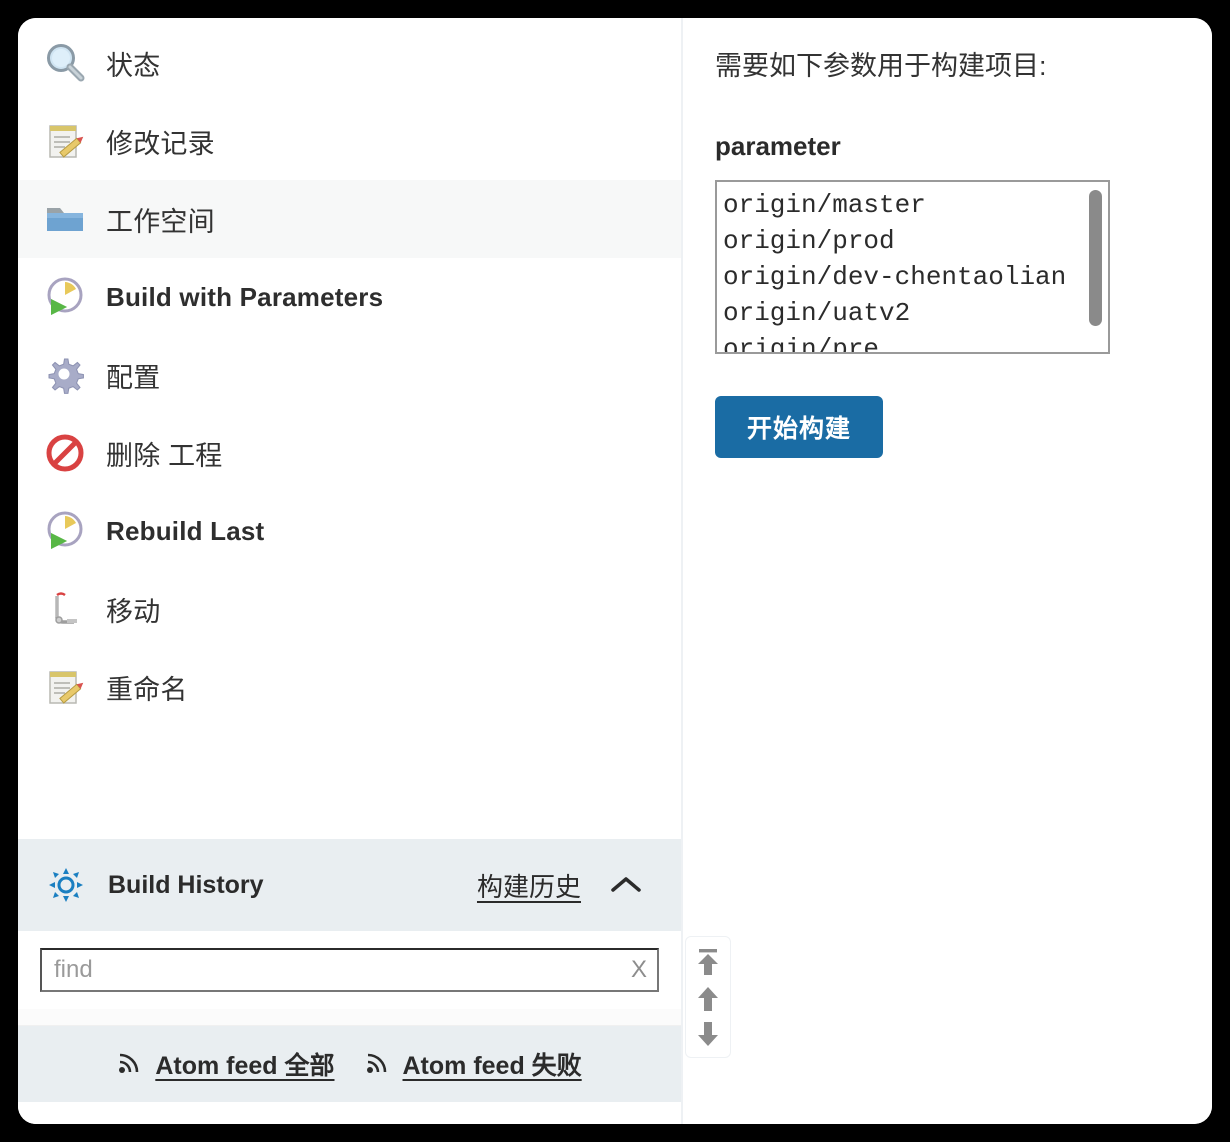 The height and width of the screenshot is (1142, 1230). I want to click on list-item: origin/master, so click(915, 205).